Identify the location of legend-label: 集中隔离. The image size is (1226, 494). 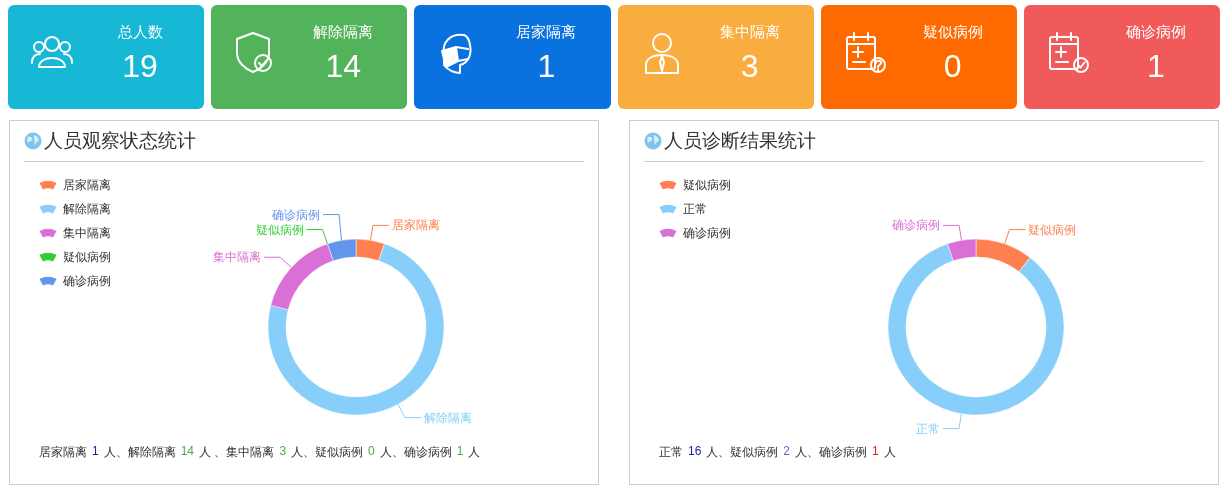
(87, 233).